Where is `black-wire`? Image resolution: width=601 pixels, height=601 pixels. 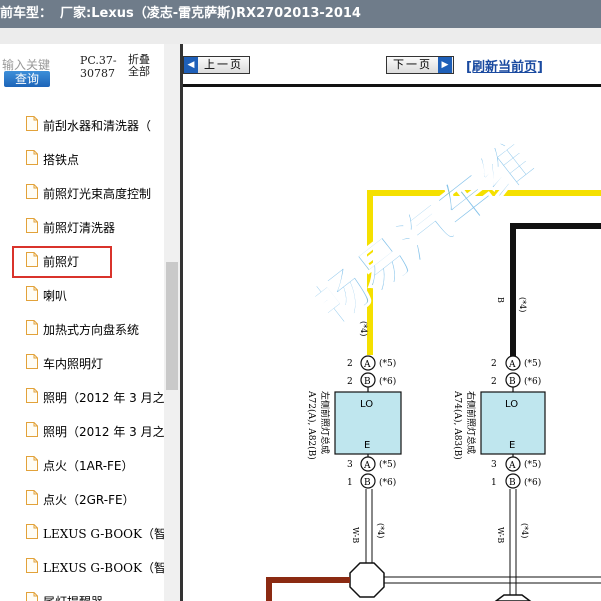 black-wire is located at coordinates (555, 290).